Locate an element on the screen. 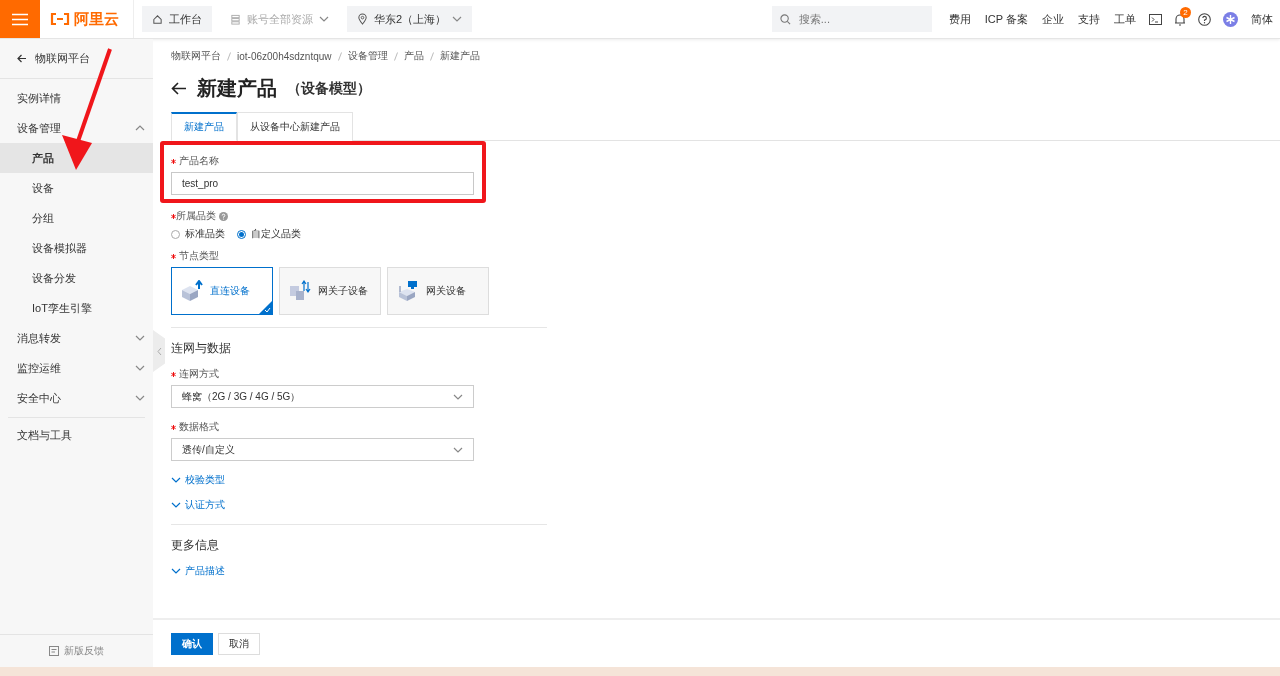 The image size is (1280, 676). bell-icon is located at coordinates (1180, 19).